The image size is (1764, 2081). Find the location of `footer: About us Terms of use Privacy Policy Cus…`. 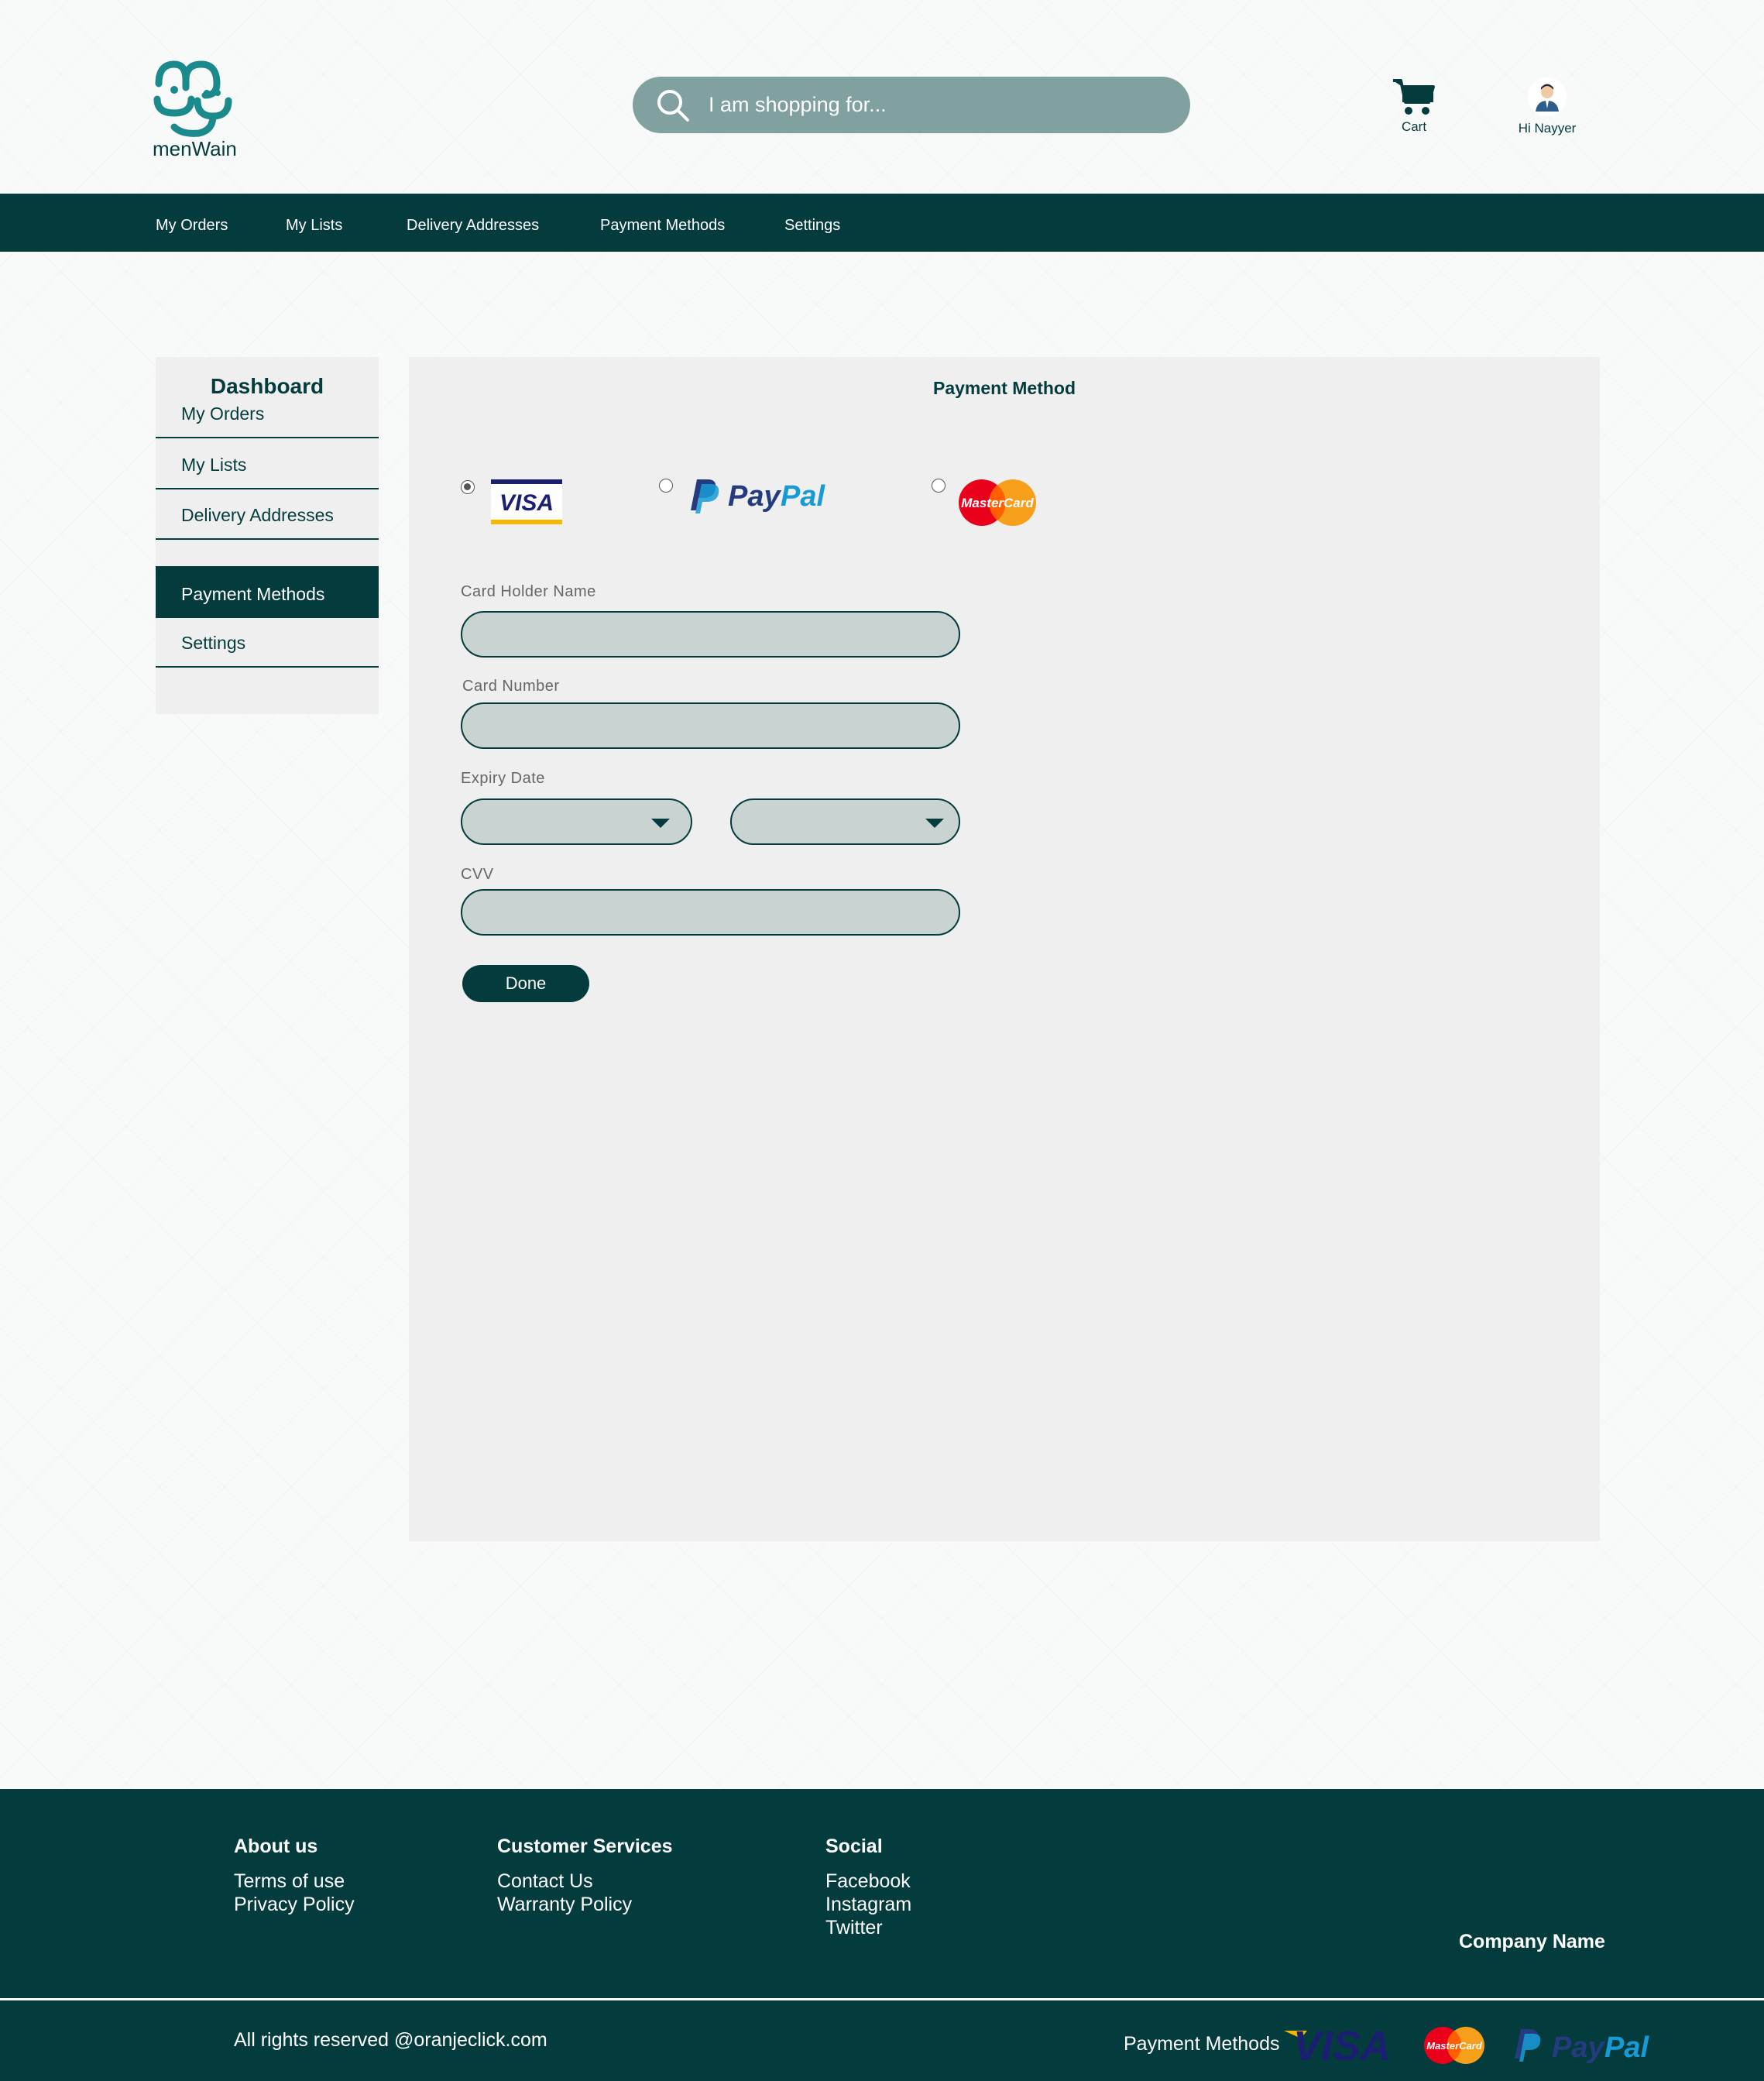

footer: About us Terms of use Privacy Policy Cus… is located at coordinates (882, 1935).